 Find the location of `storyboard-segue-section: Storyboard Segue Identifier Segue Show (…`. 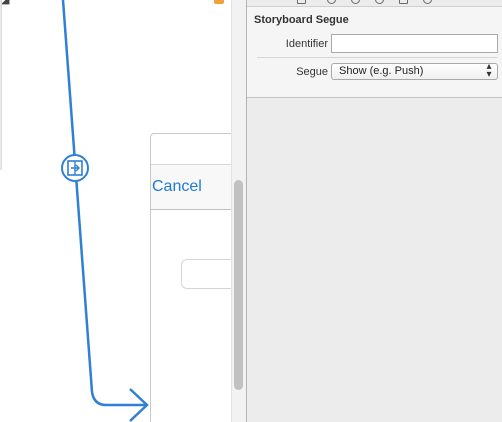

storyboard-segue-section: Storyboard Segue Identifier Segue Show (… is located at coordinates (374, 52).